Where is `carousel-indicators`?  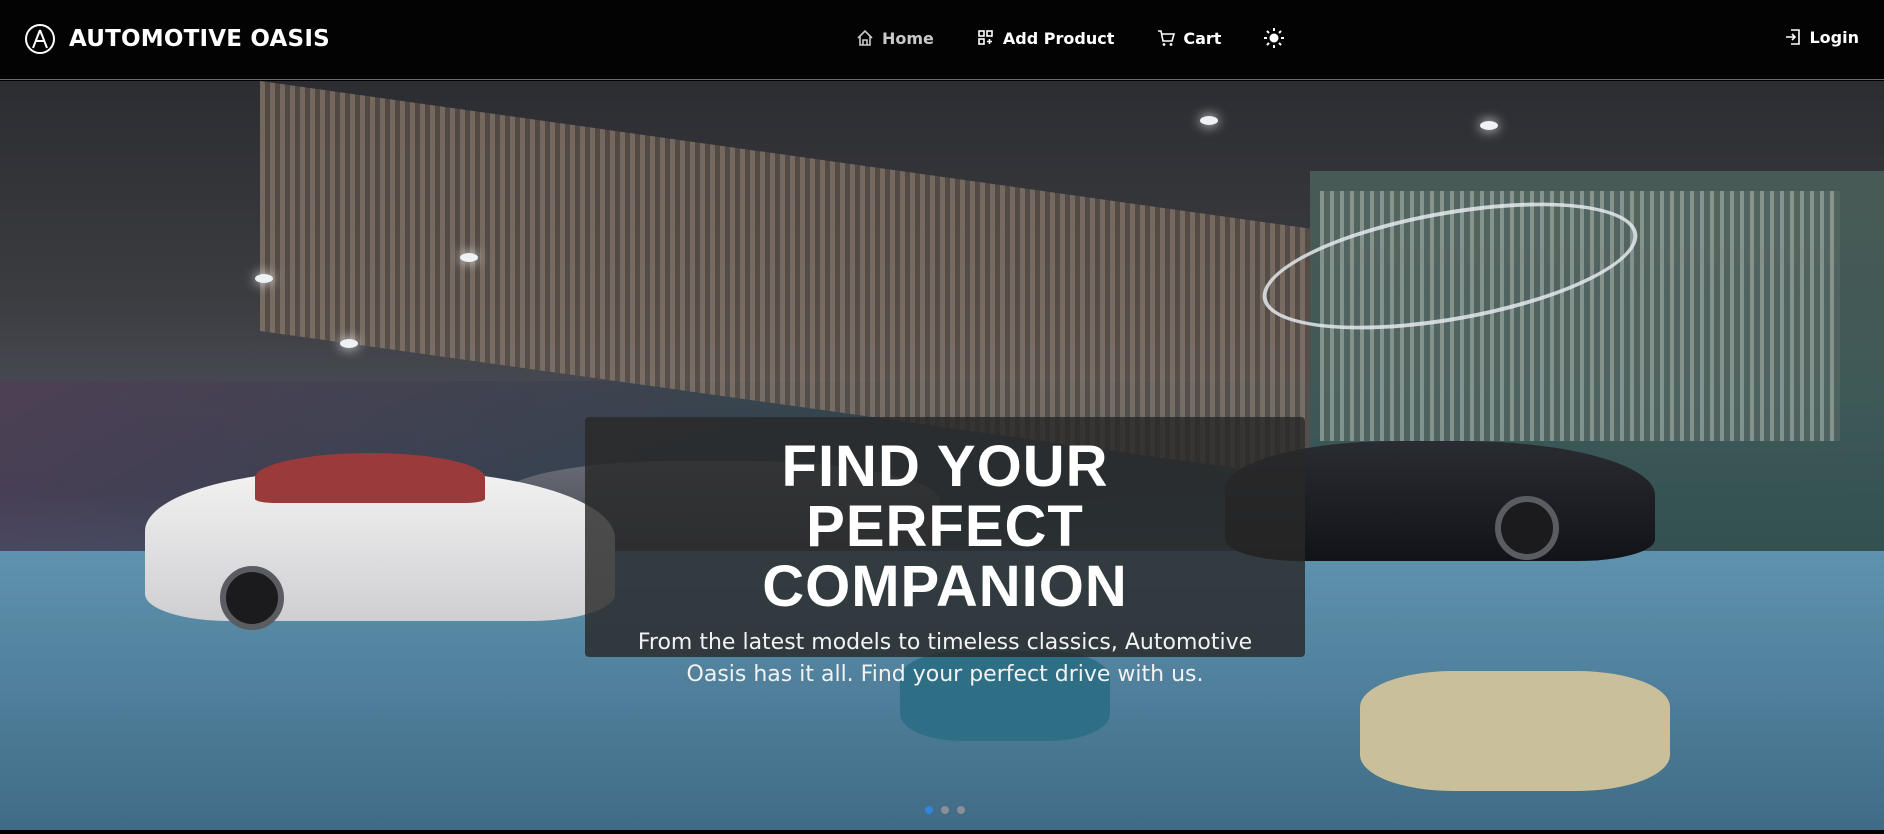
carousel-indicators is located at coordinates (949, 810).